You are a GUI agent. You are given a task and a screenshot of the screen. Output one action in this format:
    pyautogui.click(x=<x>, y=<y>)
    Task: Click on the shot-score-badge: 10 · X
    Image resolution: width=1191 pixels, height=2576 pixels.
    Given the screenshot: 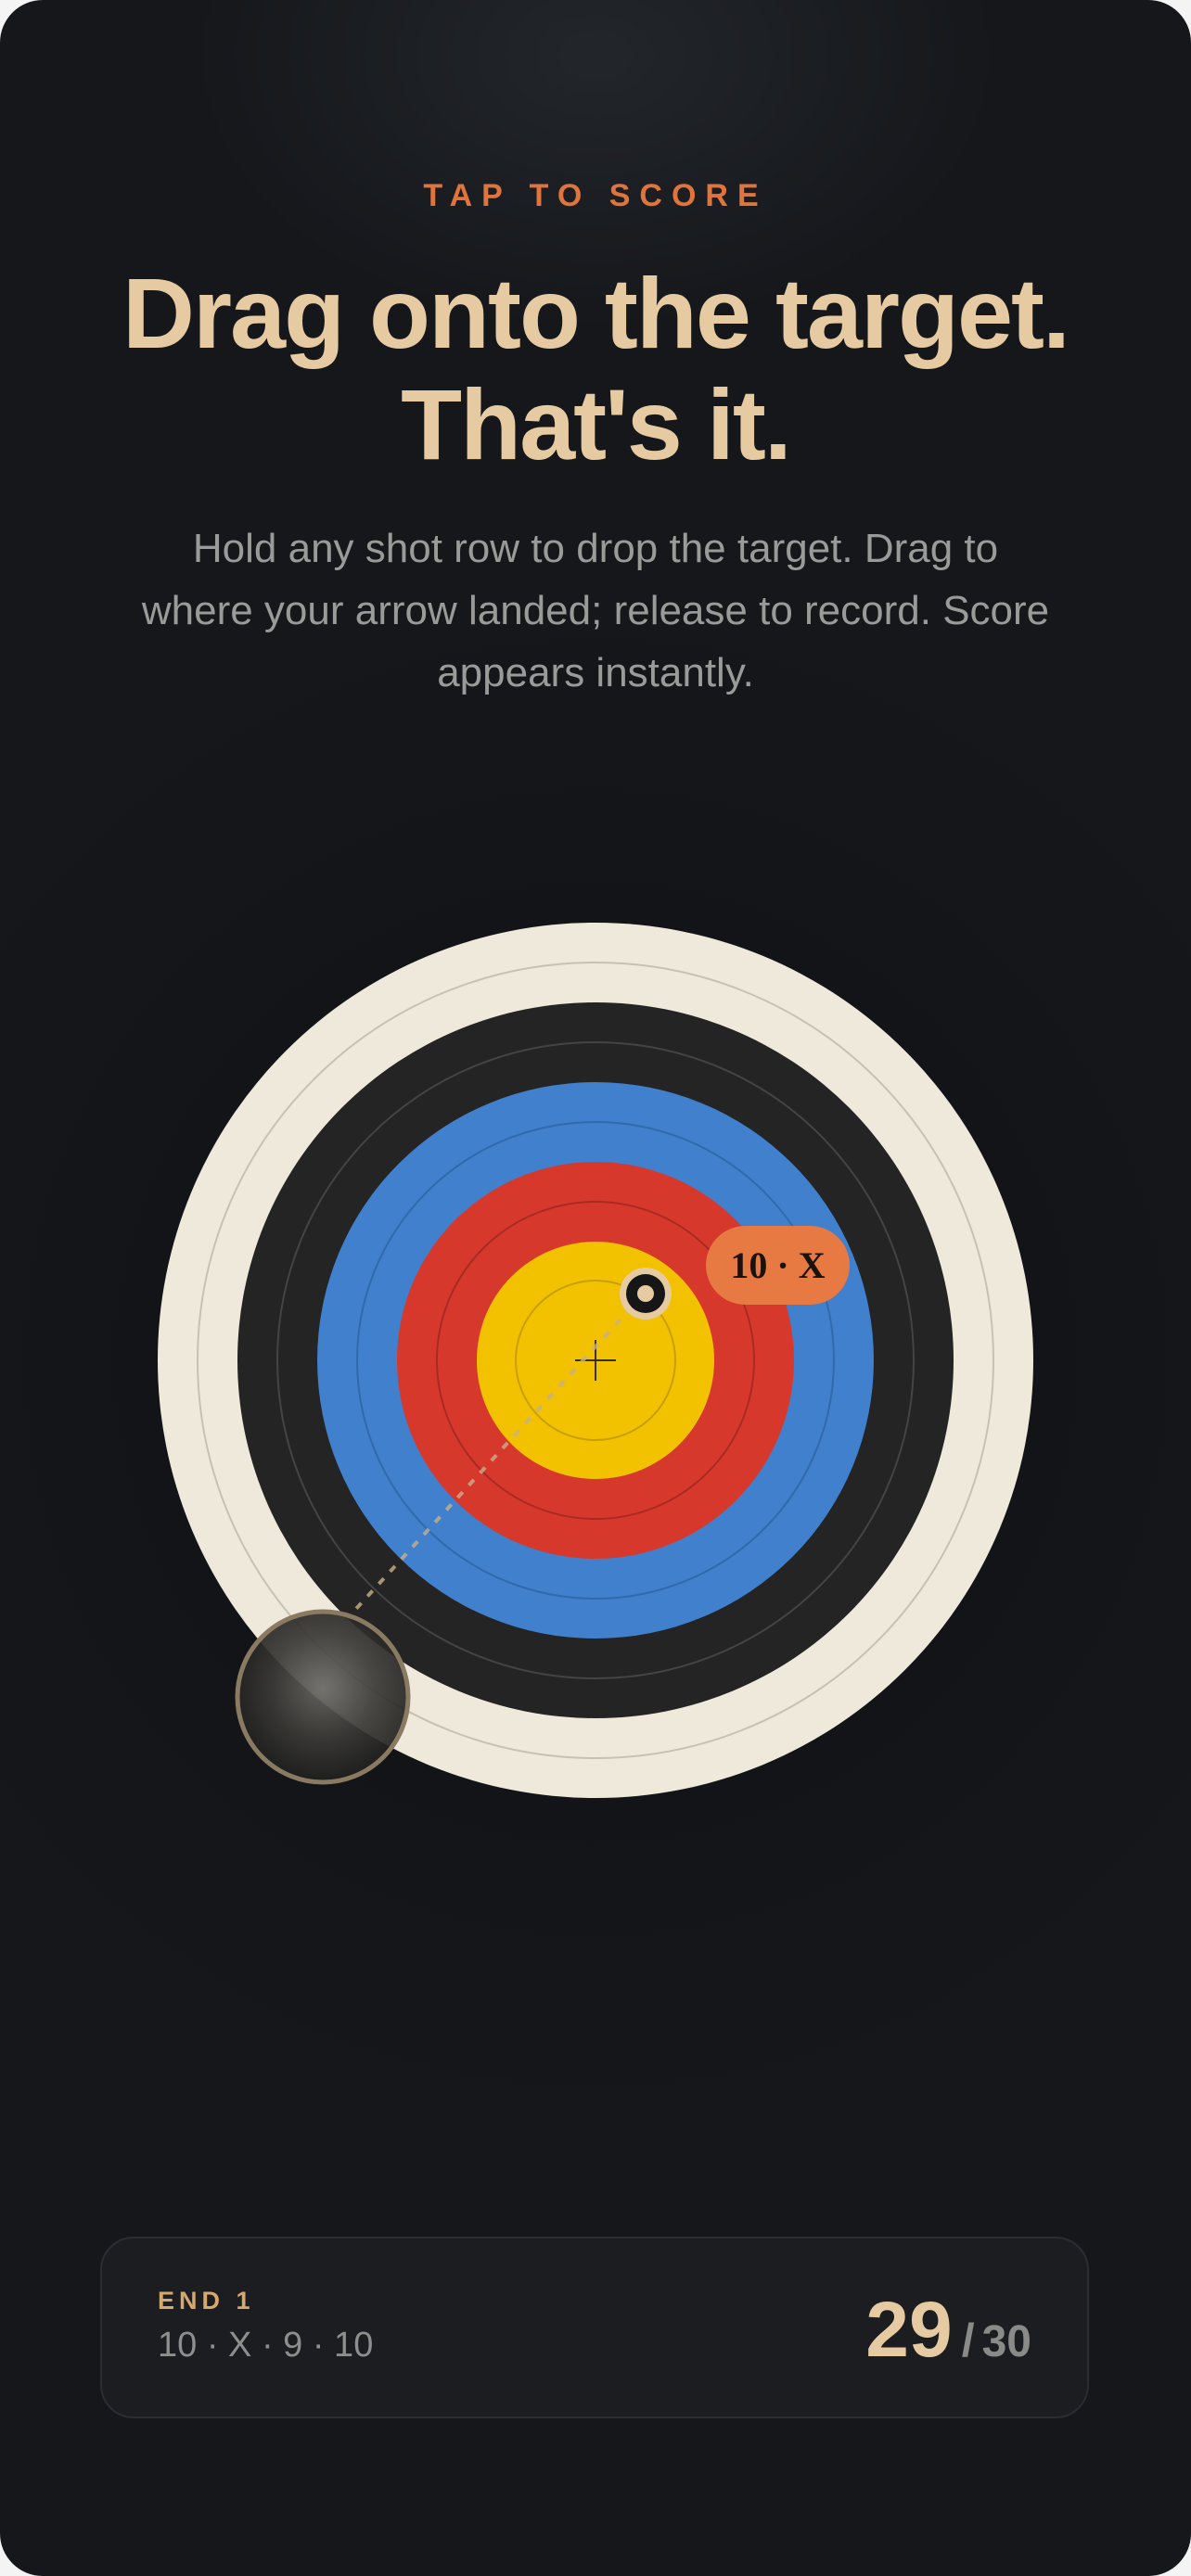 What is the action you would take?
    pyautogui.click(x=778, y=1265)
    